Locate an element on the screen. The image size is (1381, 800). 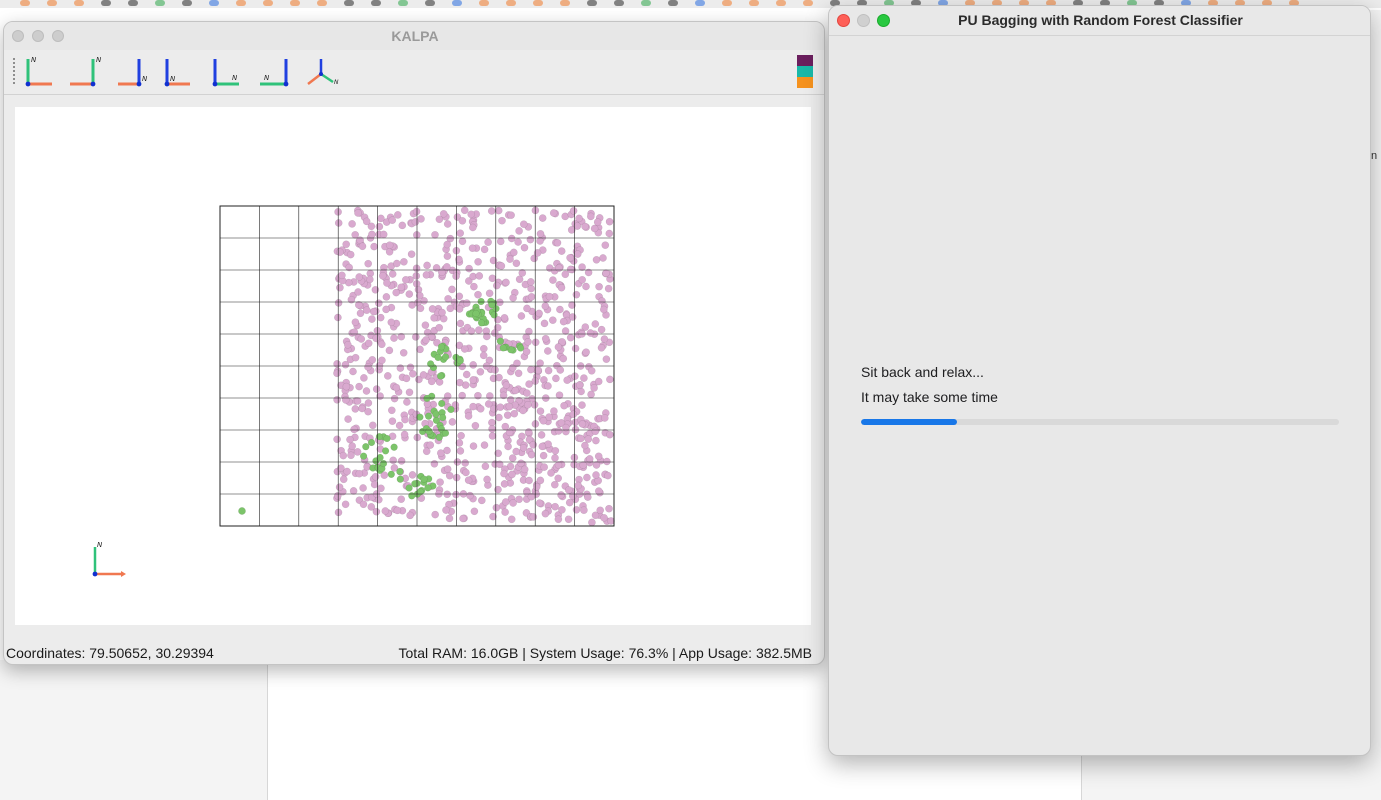
view-up-west-button: N is located at coordinates (273, 72).